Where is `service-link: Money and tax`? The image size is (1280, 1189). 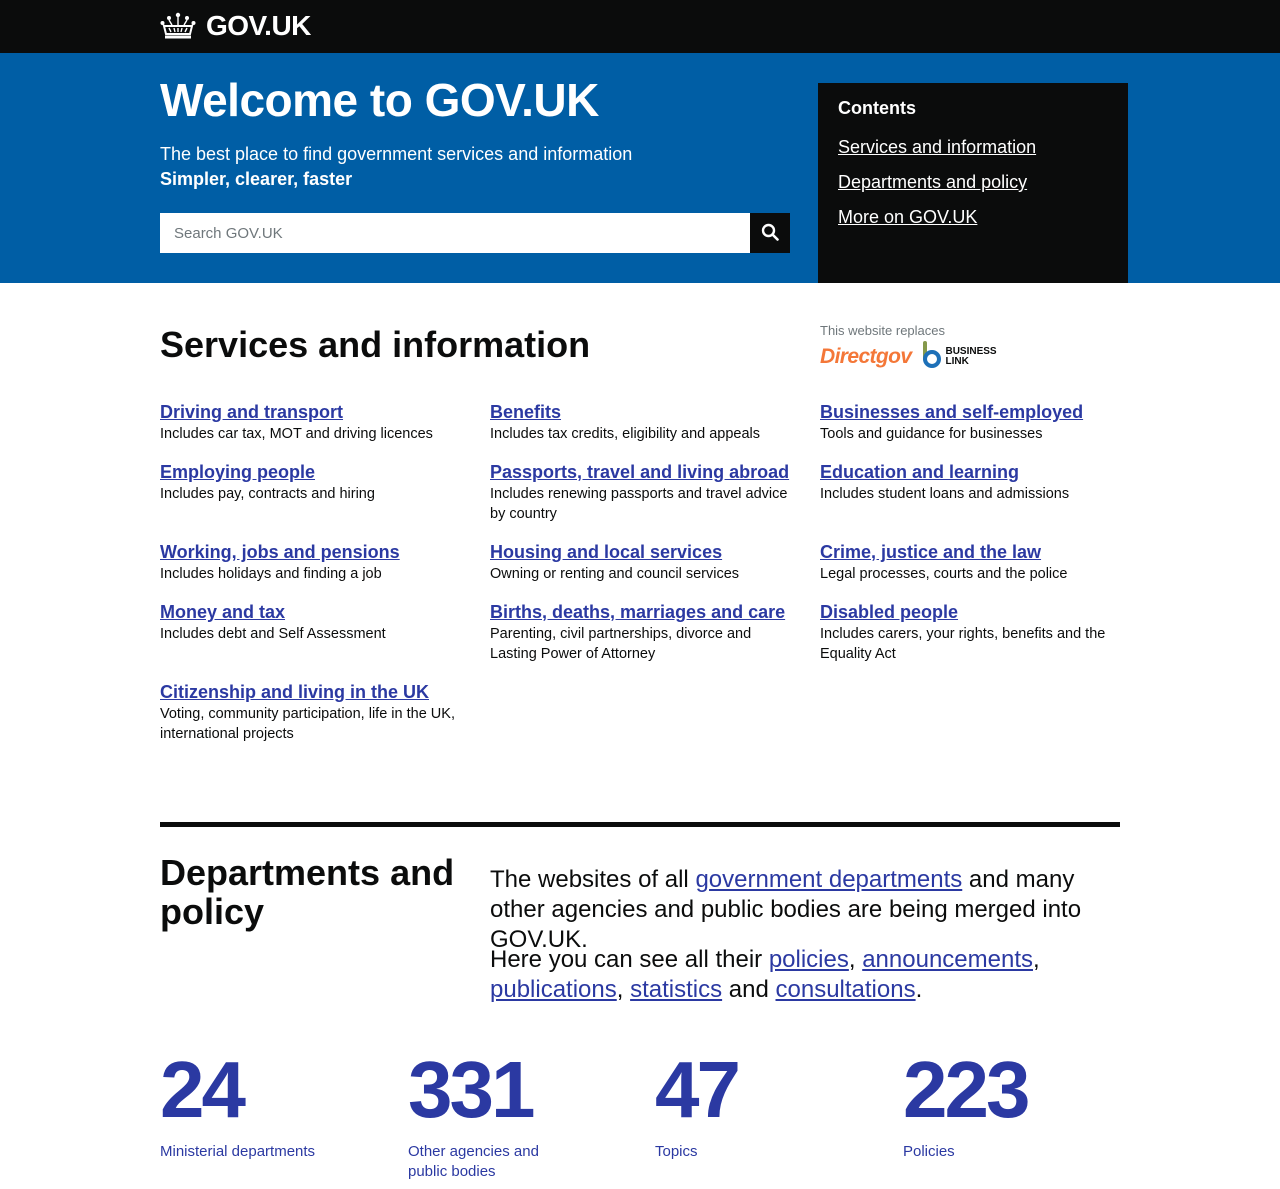
service-link: Money and tax is located at coordinates (310, 612).